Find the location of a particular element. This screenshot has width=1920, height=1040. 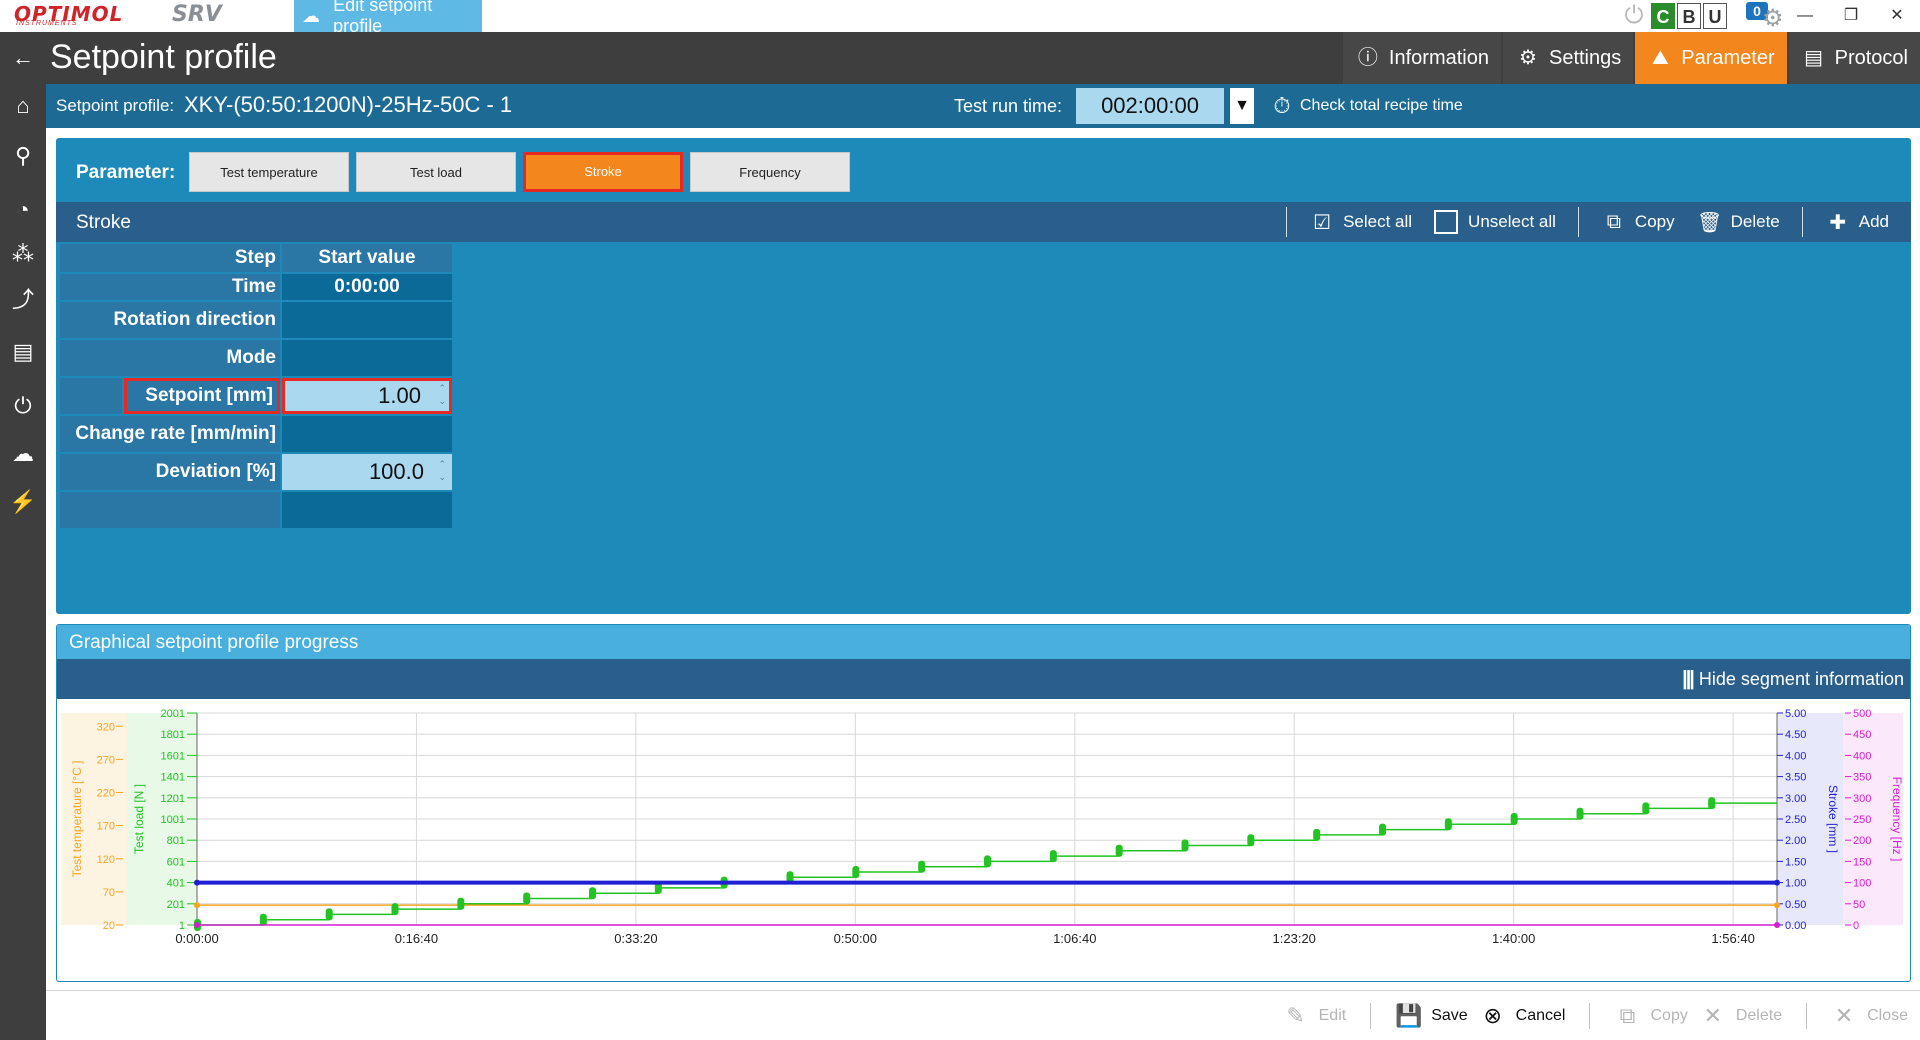

stroke-section-title: Stroke is located at coordinates (103, 222).